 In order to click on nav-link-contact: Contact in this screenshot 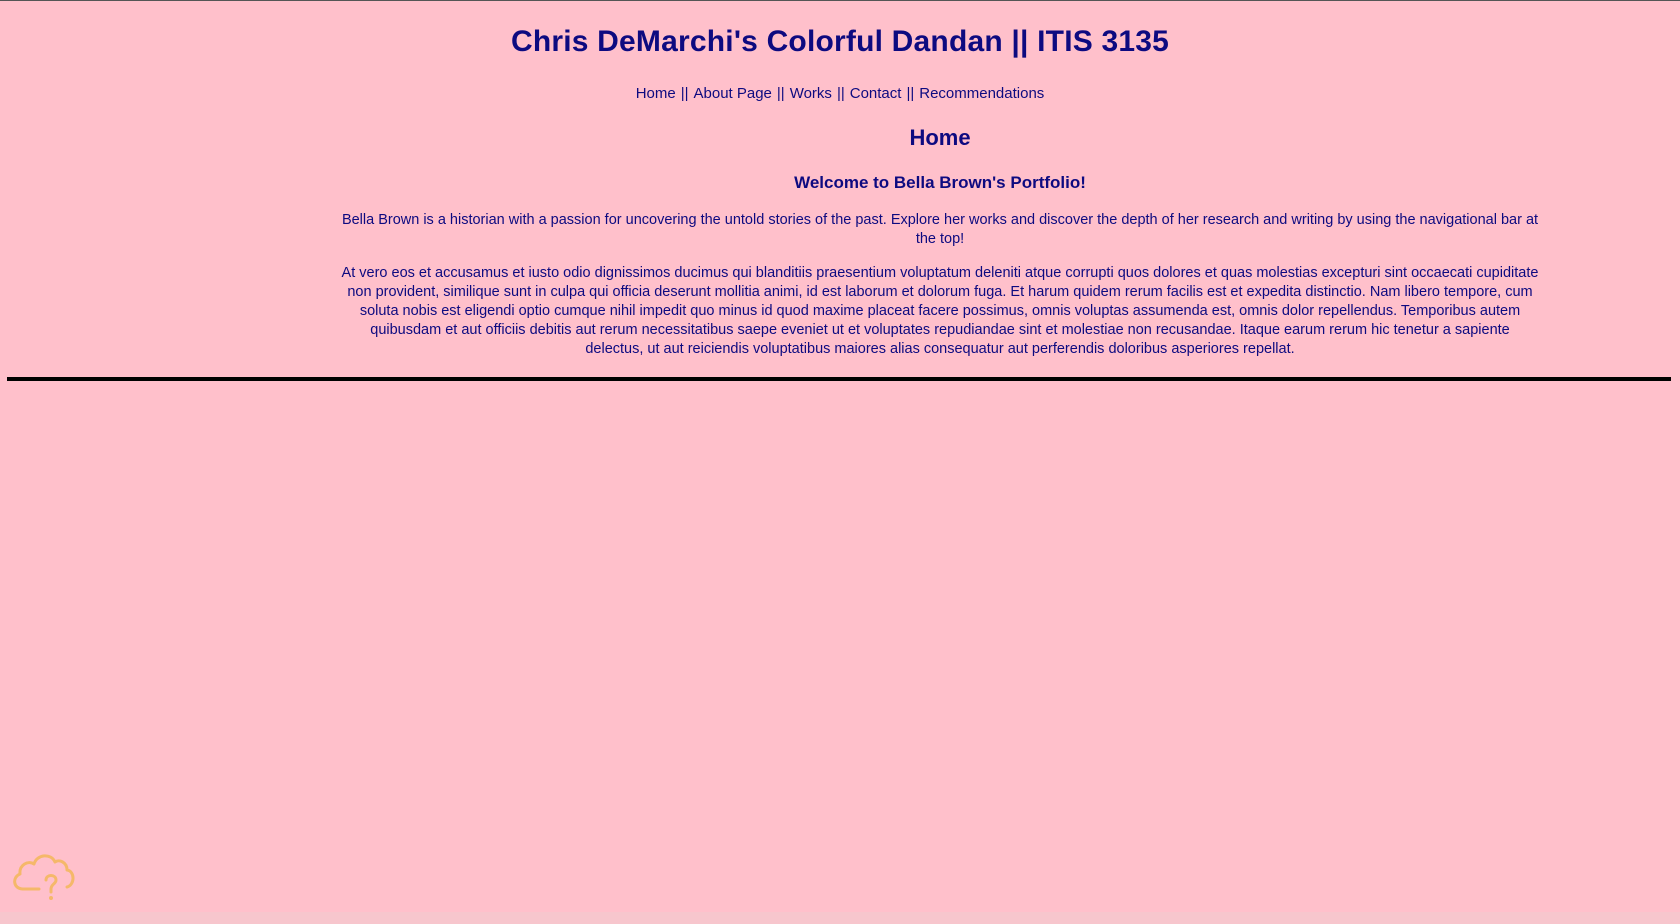, I will do `click(876, 93)`.